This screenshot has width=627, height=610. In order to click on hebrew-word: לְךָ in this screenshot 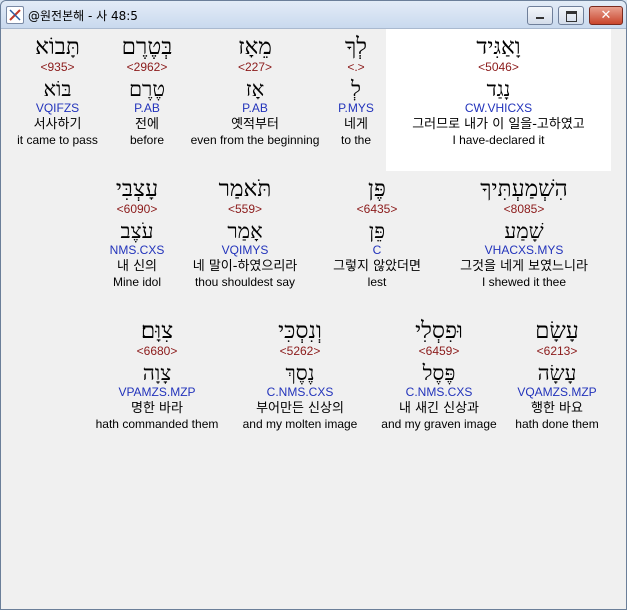, I will do `click(356, 47)`.